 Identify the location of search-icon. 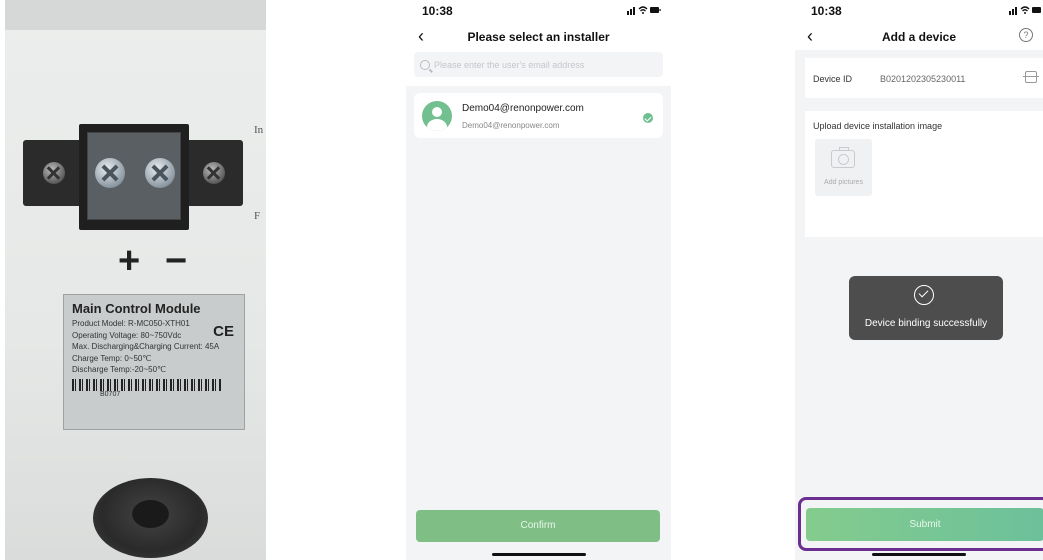
(425, 64).